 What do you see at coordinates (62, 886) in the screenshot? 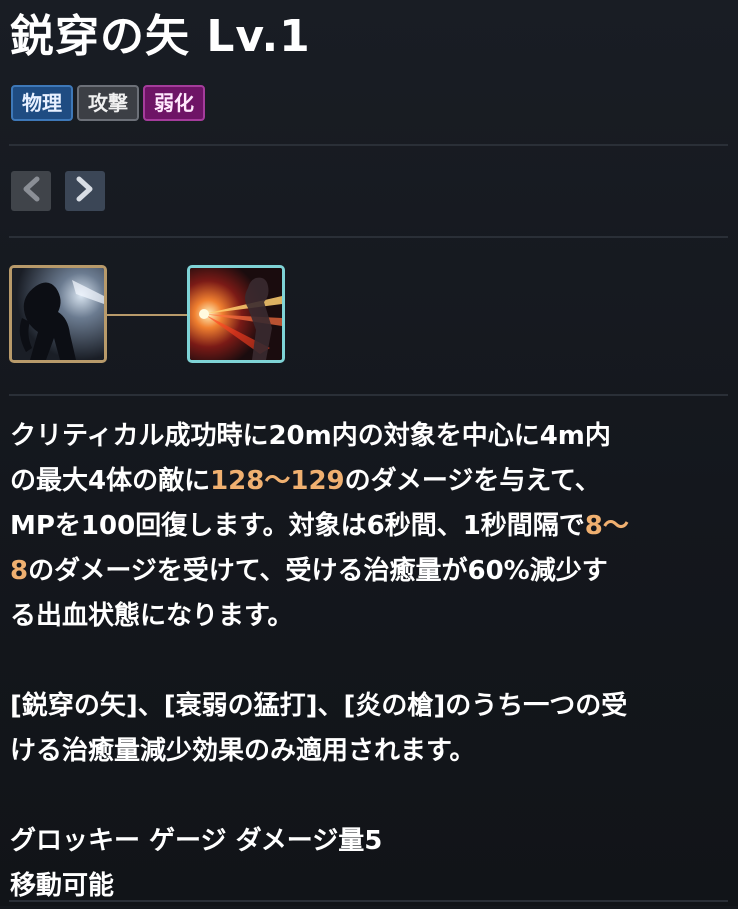
I see `mobility-status: 移動可能` at bounding box center [62, 886].